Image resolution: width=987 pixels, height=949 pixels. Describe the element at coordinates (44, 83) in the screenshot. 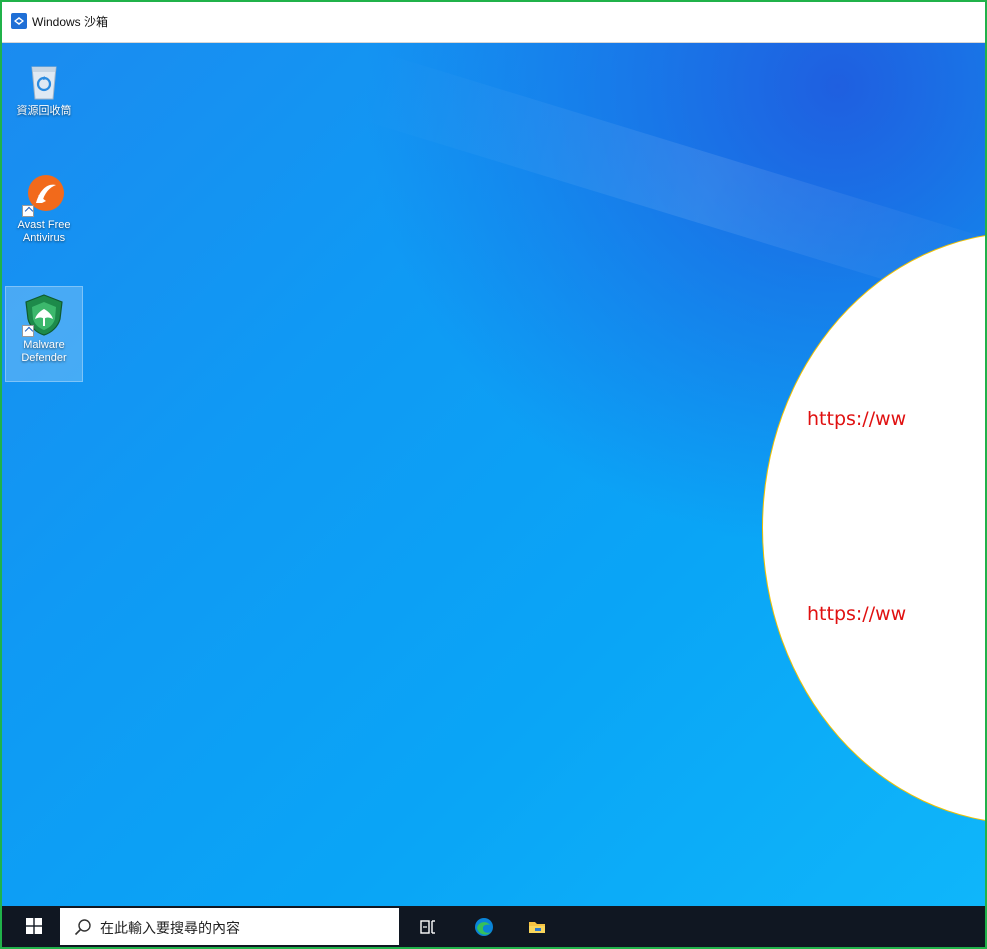

I see `recycle-bin-icon` at that location.